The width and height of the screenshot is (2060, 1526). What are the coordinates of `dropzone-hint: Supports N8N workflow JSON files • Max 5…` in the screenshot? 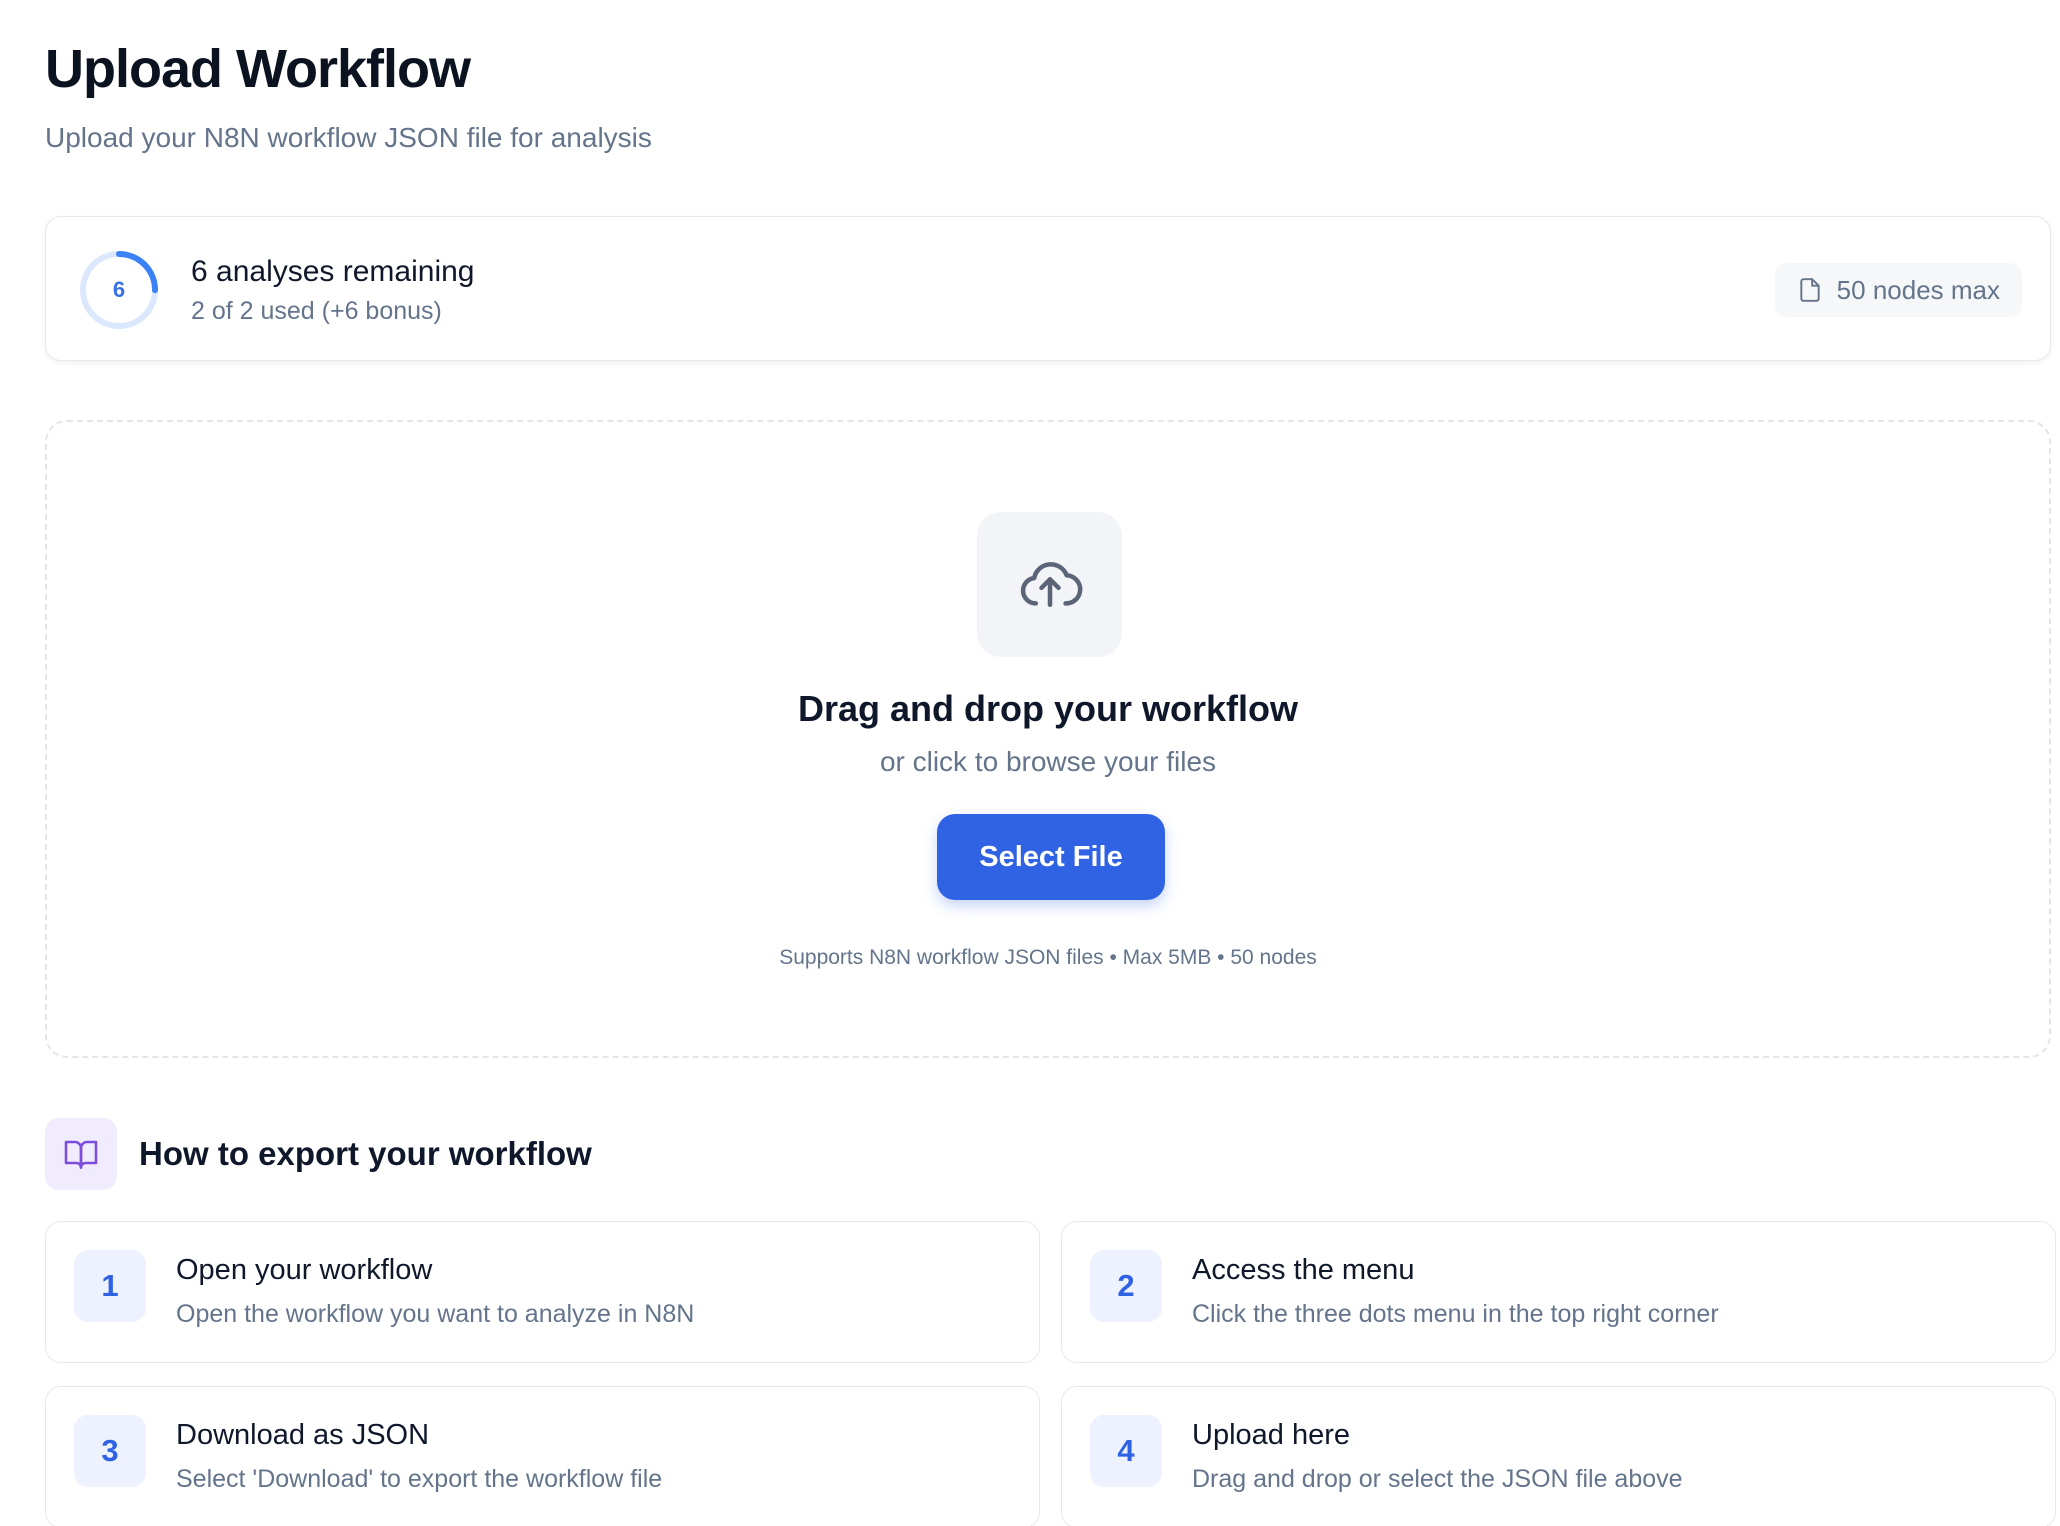 It's located at (1048, 957).